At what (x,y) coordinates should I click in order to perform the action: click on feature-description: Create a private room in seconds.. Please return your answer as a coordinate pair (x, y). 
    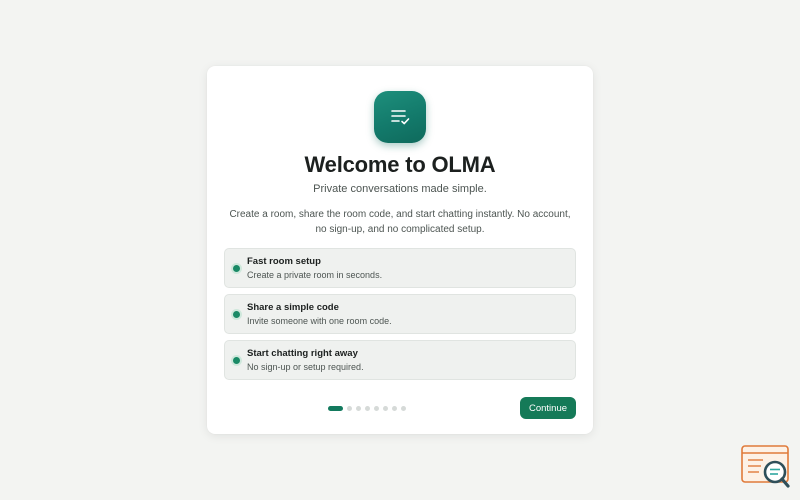
    Looking at the image, I should click on (315, 275).